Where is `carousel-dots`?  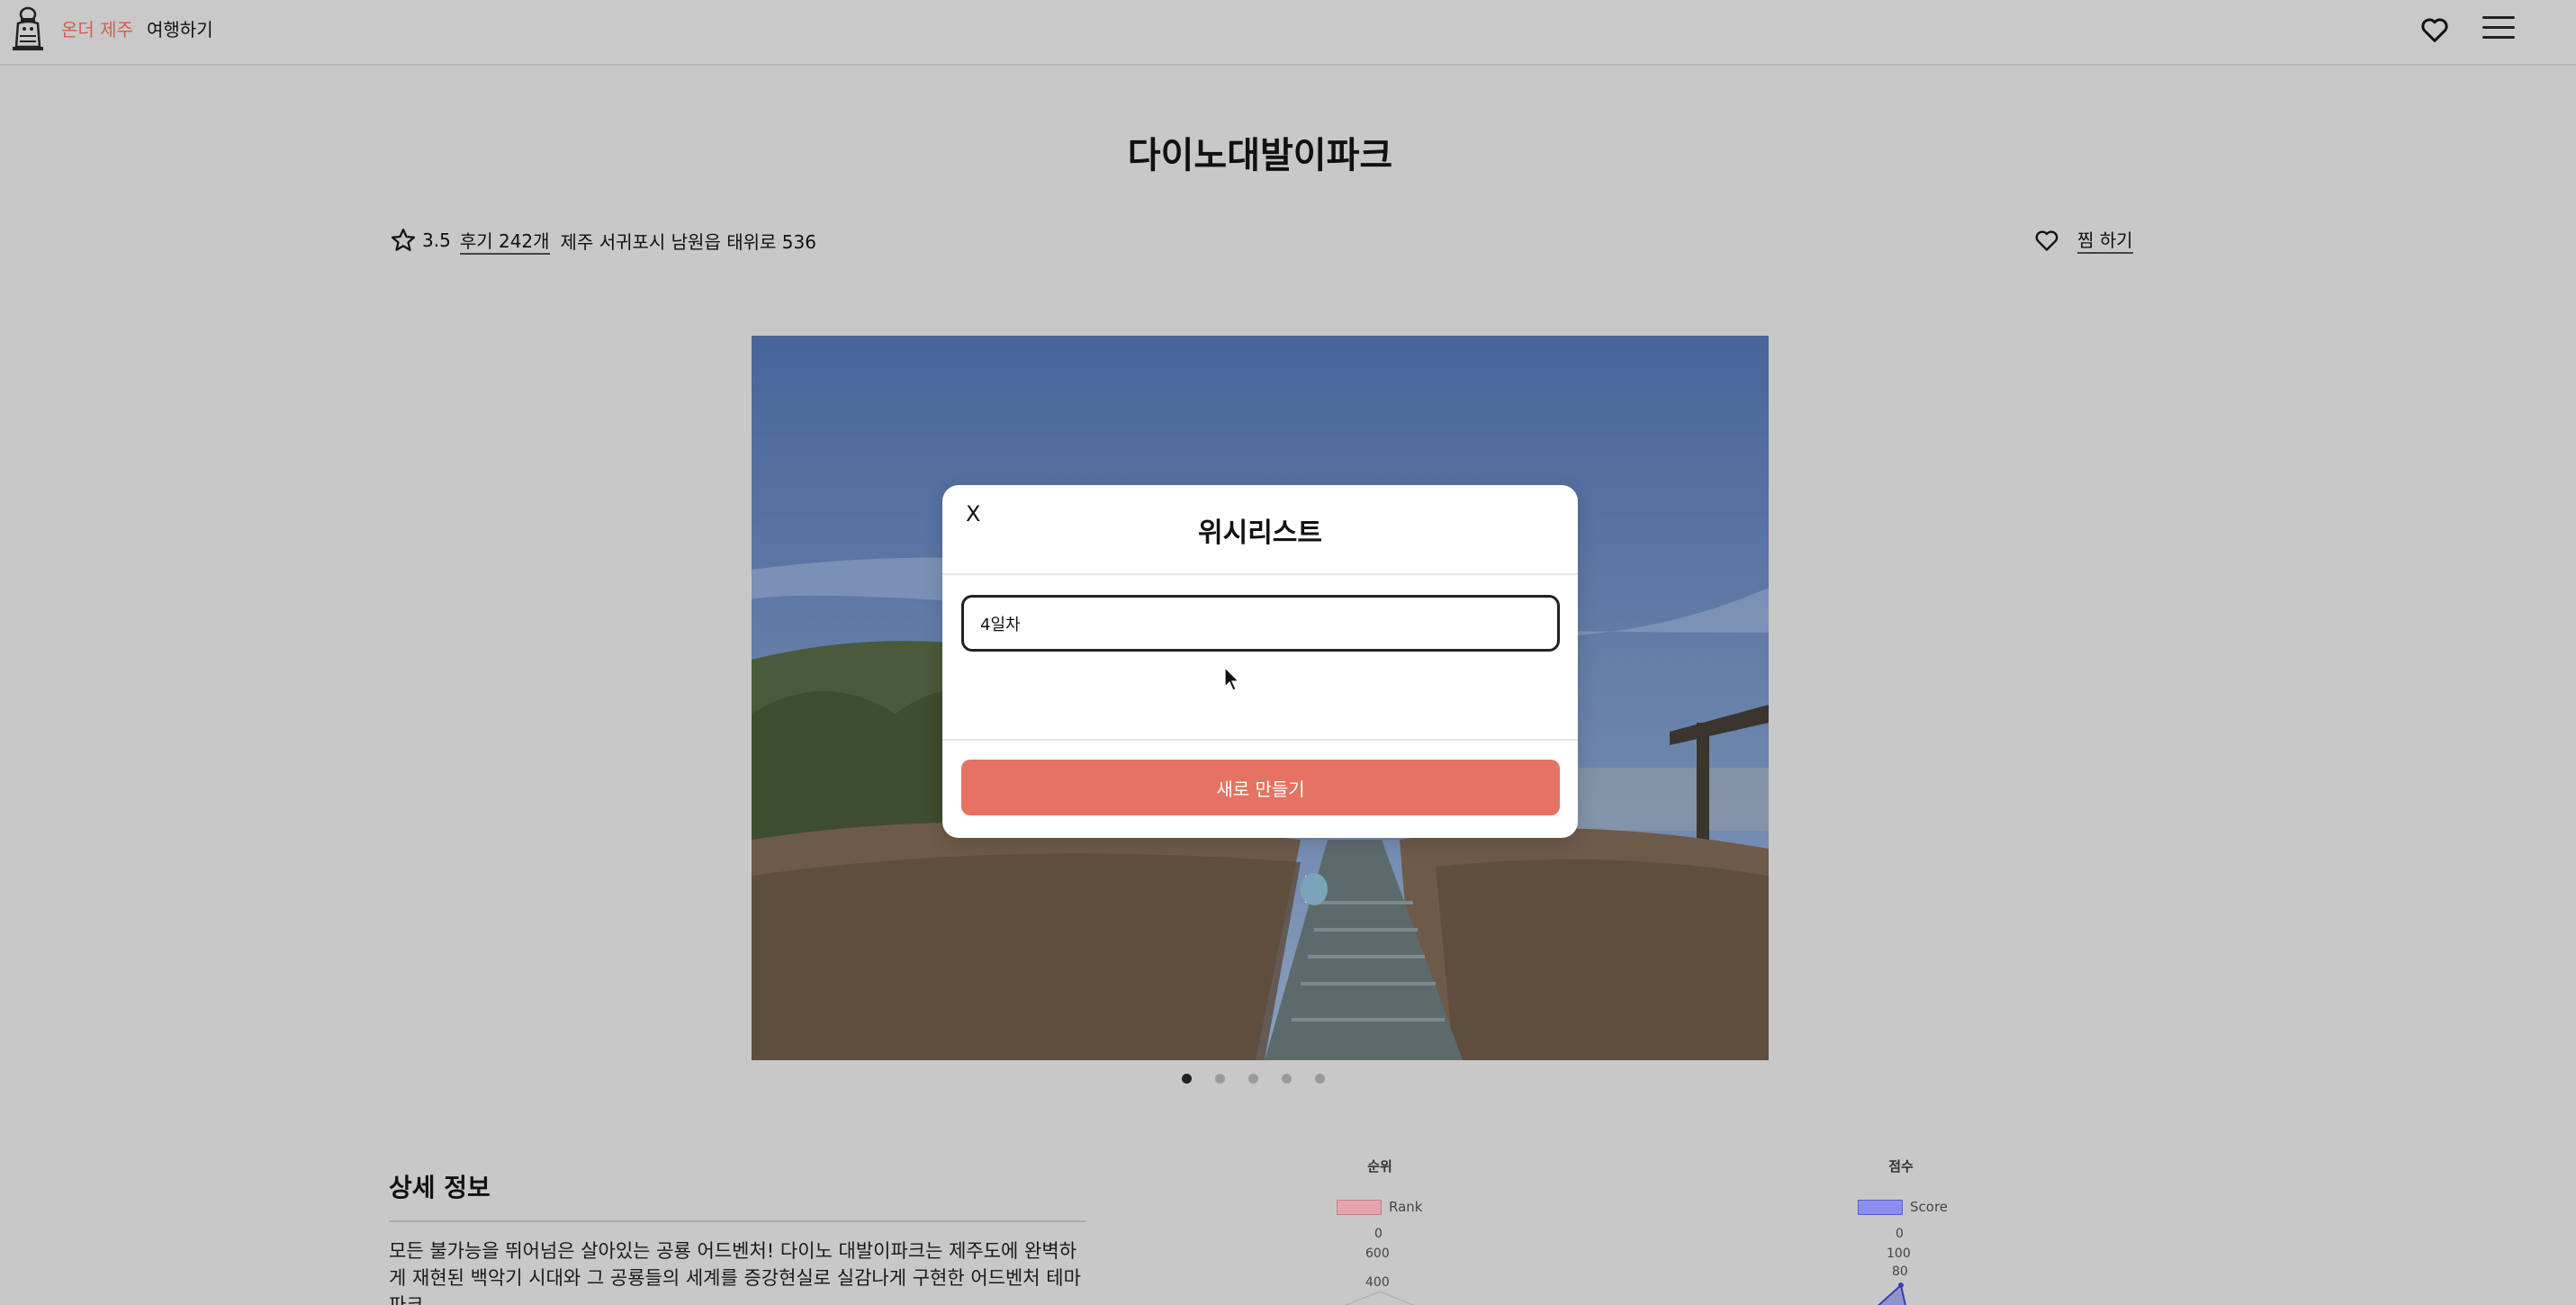 carousel-dots is located at coordinates (1253, 1079).